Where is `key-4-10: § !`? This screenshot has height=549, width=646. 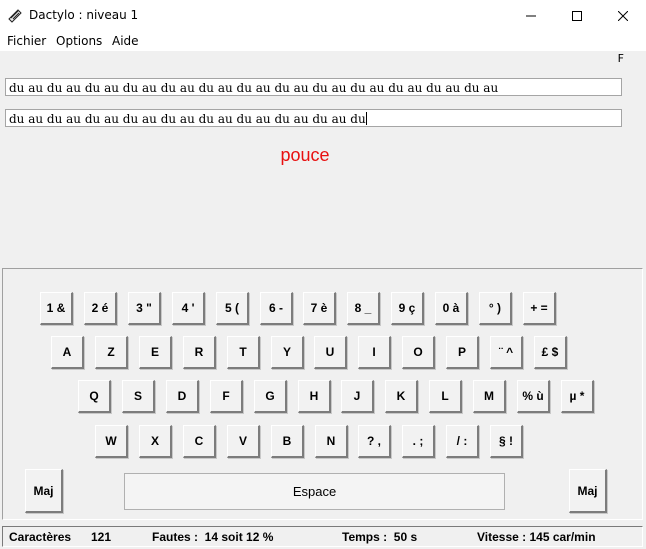 key-4-10: § ! is located at coordinates (506, 441).